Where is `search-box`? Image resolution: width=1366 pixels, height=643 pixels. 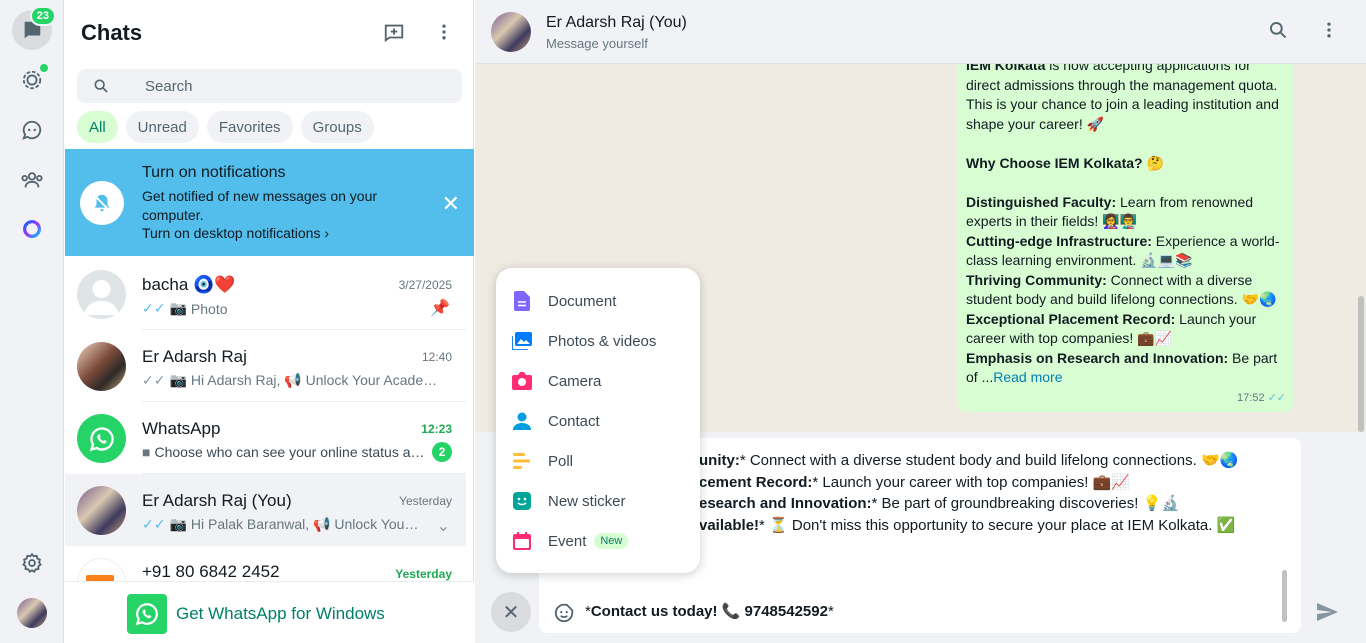 search-box is located at coordinates (269, 86).